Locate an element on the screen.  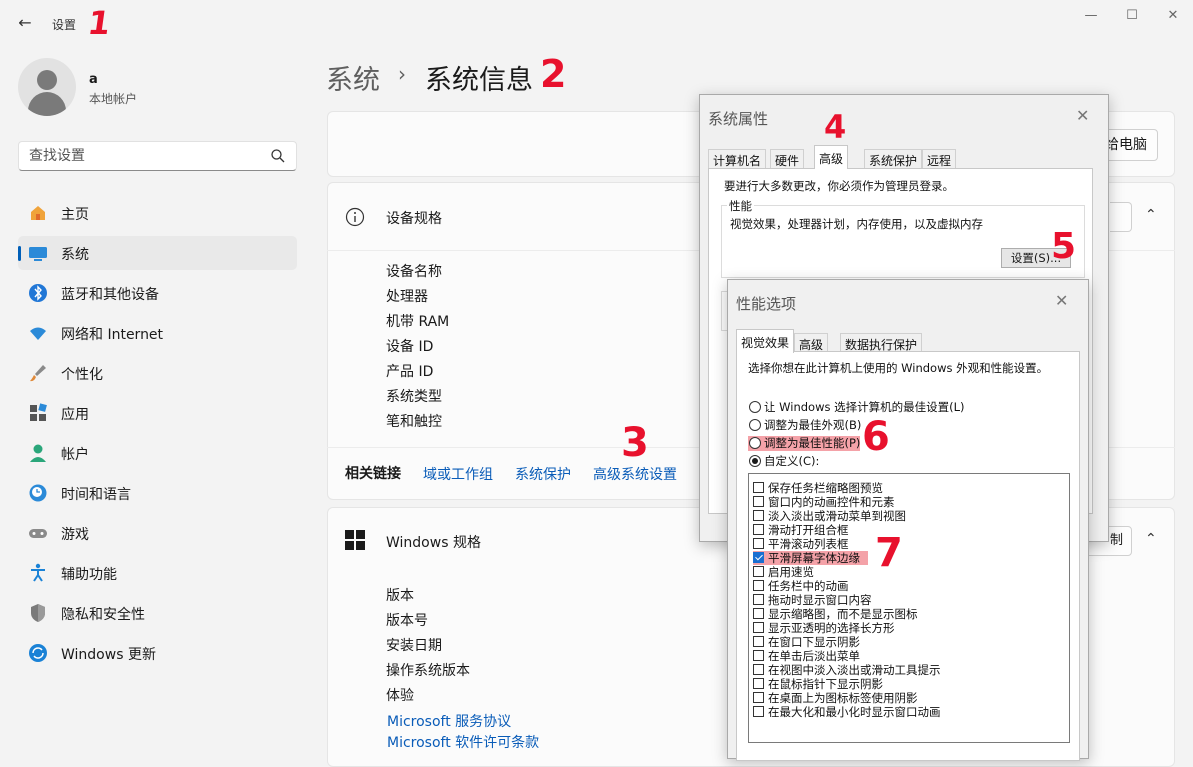
effect-checkbox-row: 在鼠标指针下显示阴影 is located at coordinates (818, 684).